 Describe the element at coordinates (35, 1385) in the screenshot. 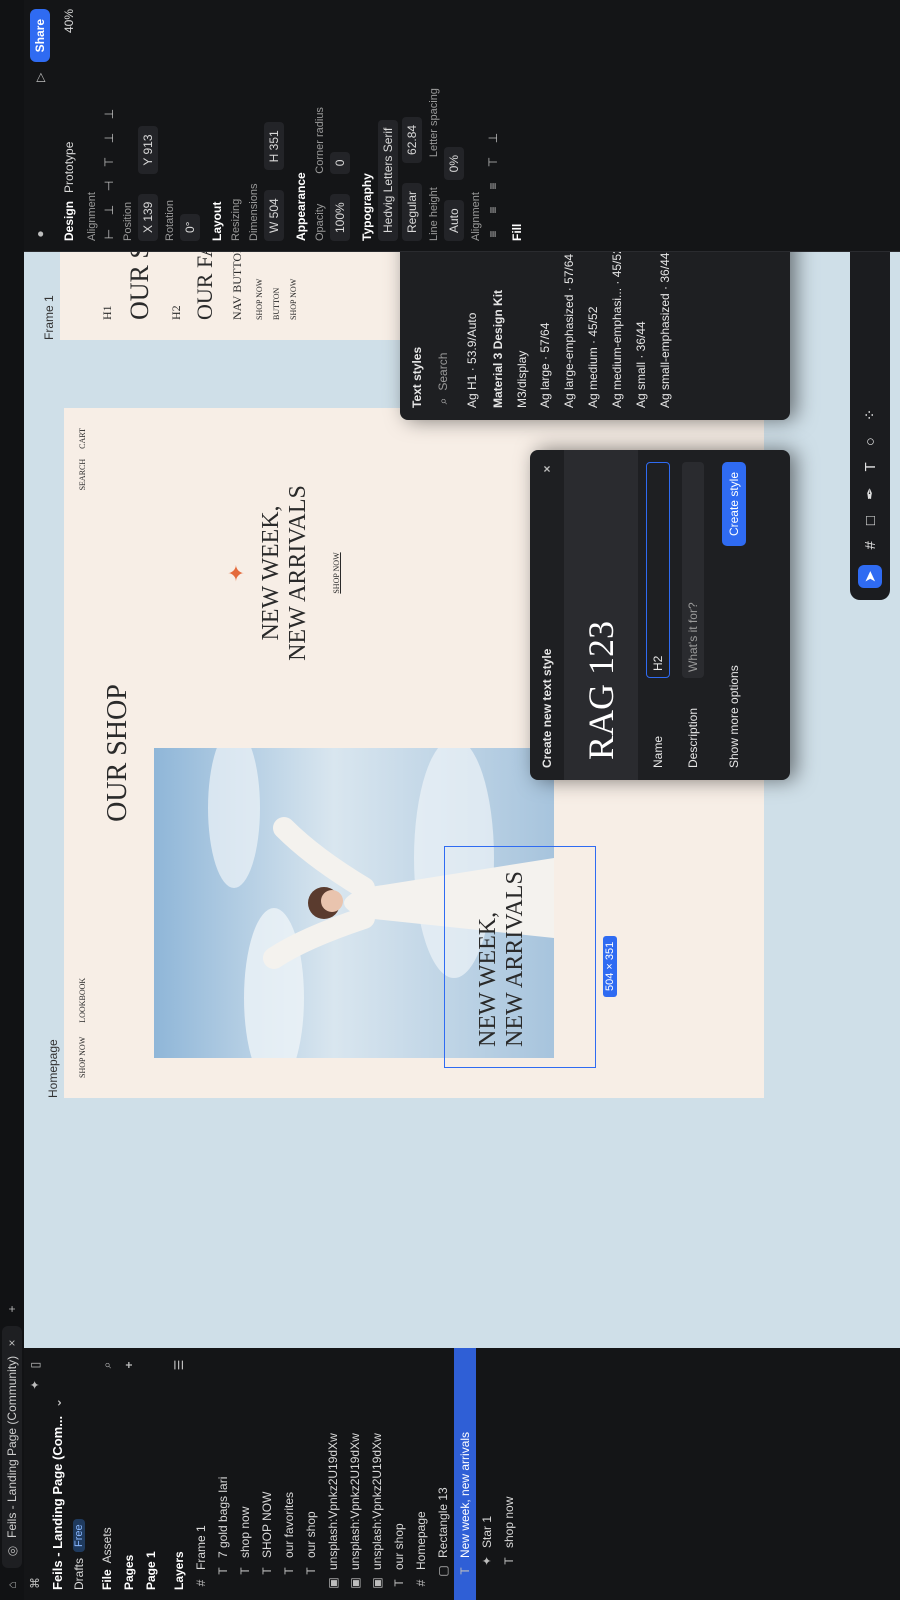

I see `ai-icon: ✦` at that location.